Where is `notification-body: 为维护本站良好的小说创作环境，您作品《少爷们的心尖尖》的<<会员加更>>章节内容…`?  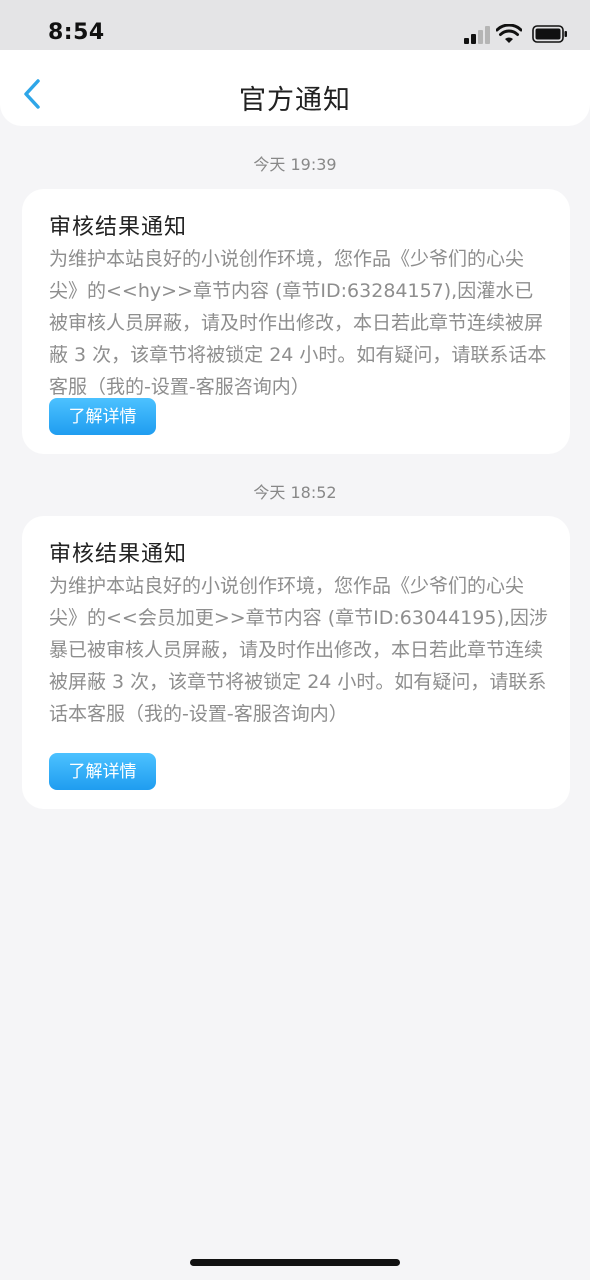
notification-body: 为维护本站良好的小说创作环境，您作品《少爷们的心尖尖》的<<会员加更>>章节内容… is located at coordinates (298, 650).